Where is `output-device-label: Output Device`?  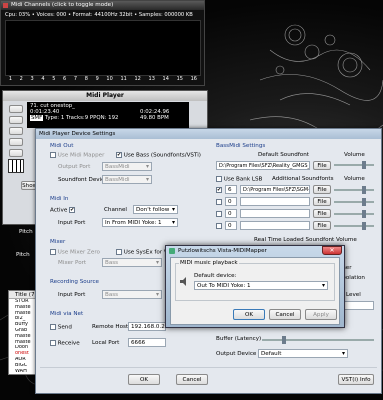 output-device-label: Output Device is located at coordinates (236, 354).